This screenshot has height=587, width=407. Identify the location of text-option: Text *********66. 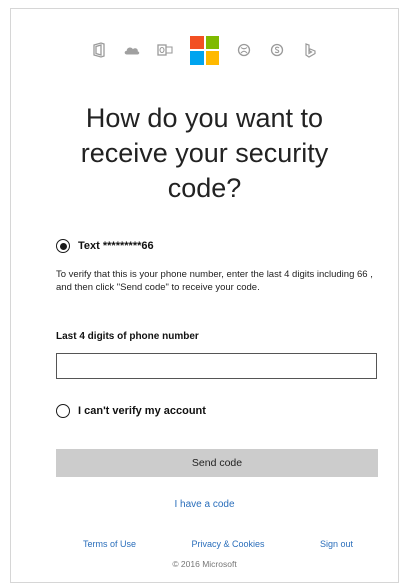
(105, 246).